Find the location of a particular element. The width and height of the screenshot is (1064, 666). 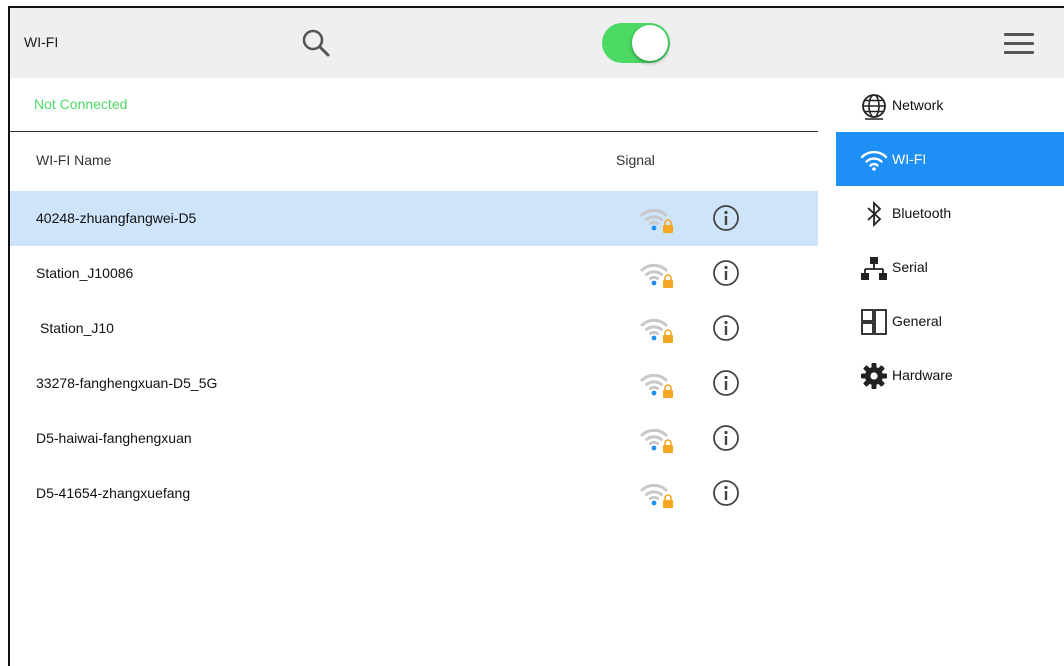

sidebar-item-label: General is located at coordinates (917, 321).